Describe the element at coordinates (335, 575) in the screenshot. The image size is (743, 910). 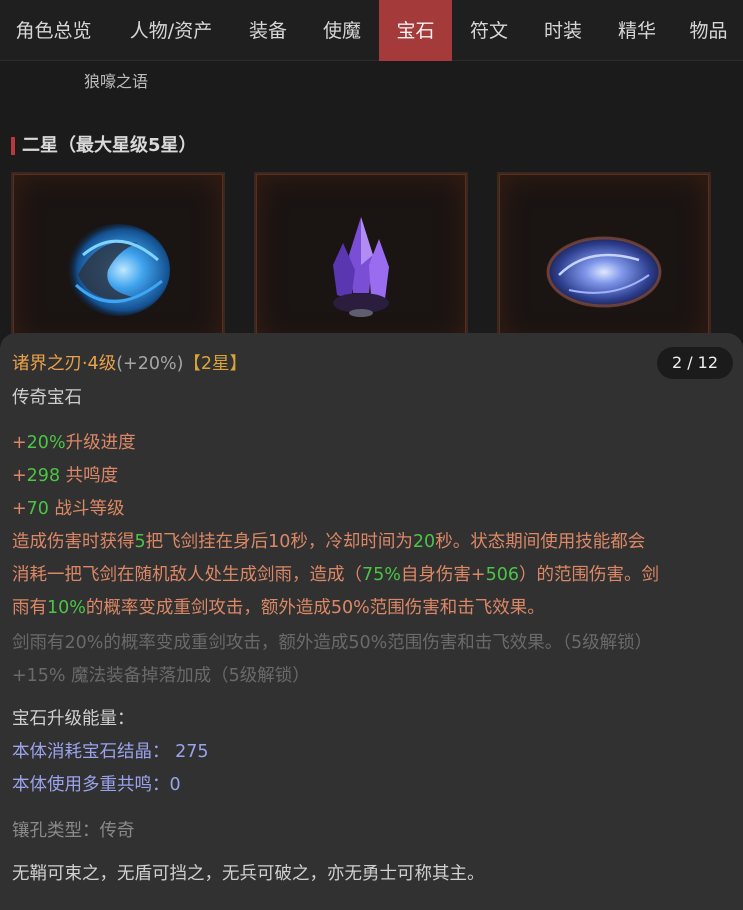
I see `effect-line-2: 消耗一把飞剑在随机敌人处生成剑雨，造成（75%自身伤害+506）的范围伤害。剑` at that location.